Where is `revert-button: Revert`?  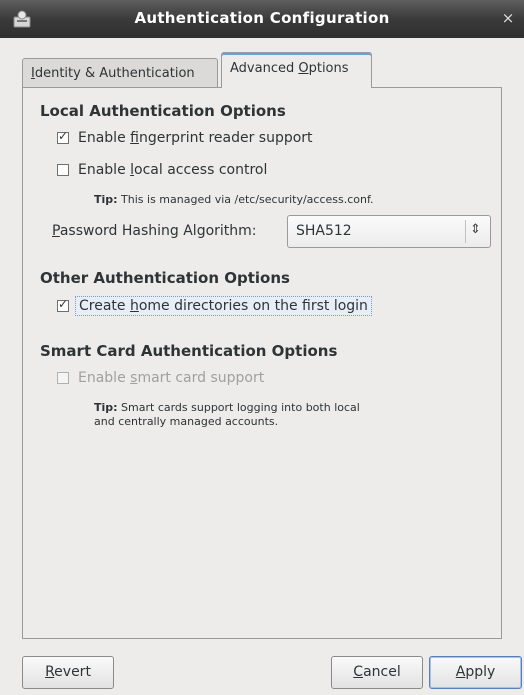
revert-button: Revert is located at coordinates (68, 672).